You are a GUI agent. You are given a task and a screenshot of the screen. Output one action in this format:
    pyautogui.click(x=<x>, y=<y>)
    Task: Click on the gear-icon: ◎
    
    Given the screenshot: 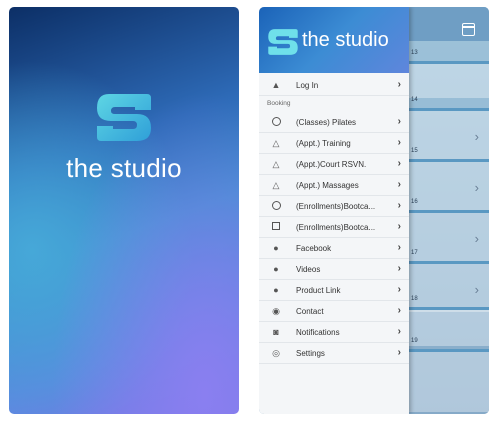 What is the action you would take?
    pyautogui.click(x=276, y=353)
    